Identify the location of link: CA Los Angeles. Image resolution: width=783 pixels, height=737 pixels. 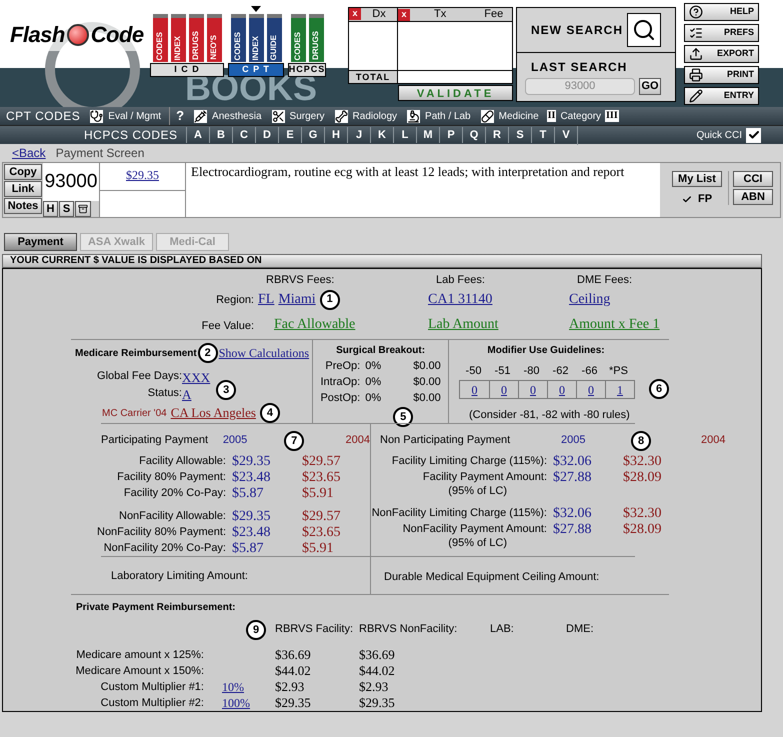
(213, 413).